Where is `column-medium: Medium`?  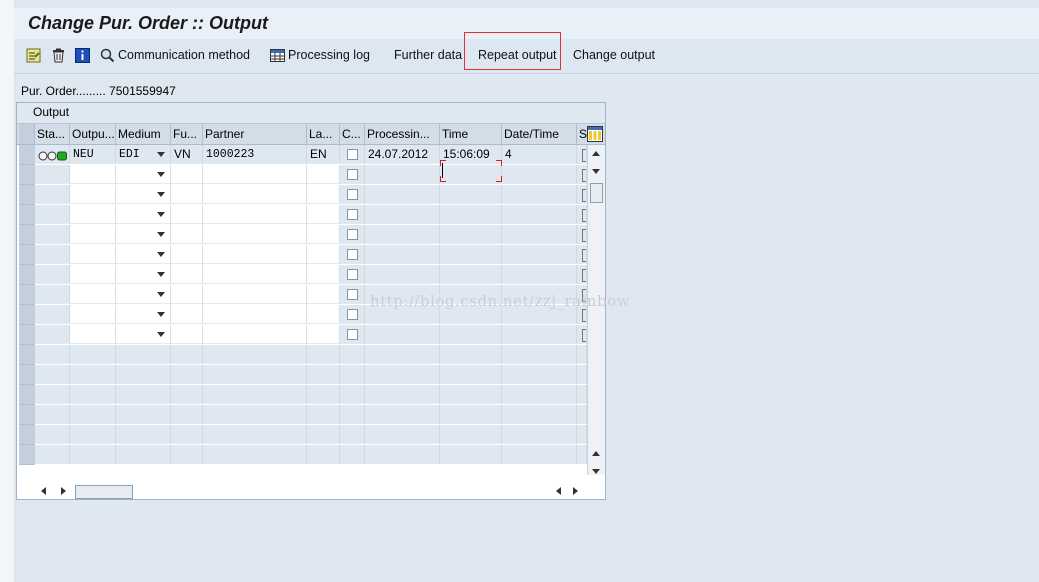
column-medium: Medium is located at coordinates (143, 134).